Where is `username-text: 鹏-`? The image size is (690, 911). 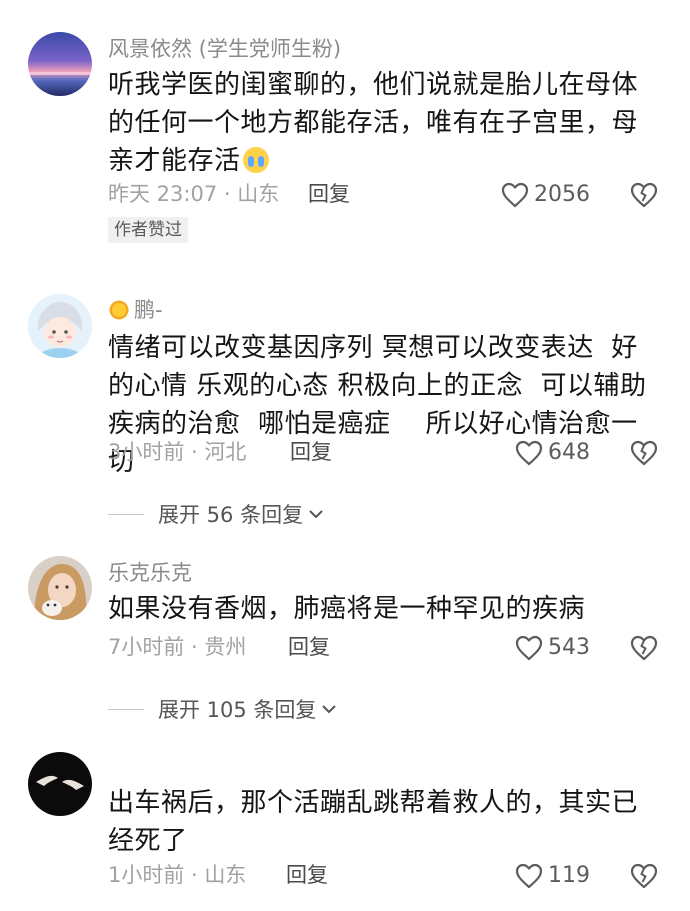
username-text: 鹏- is located at coordinates (148, 310).